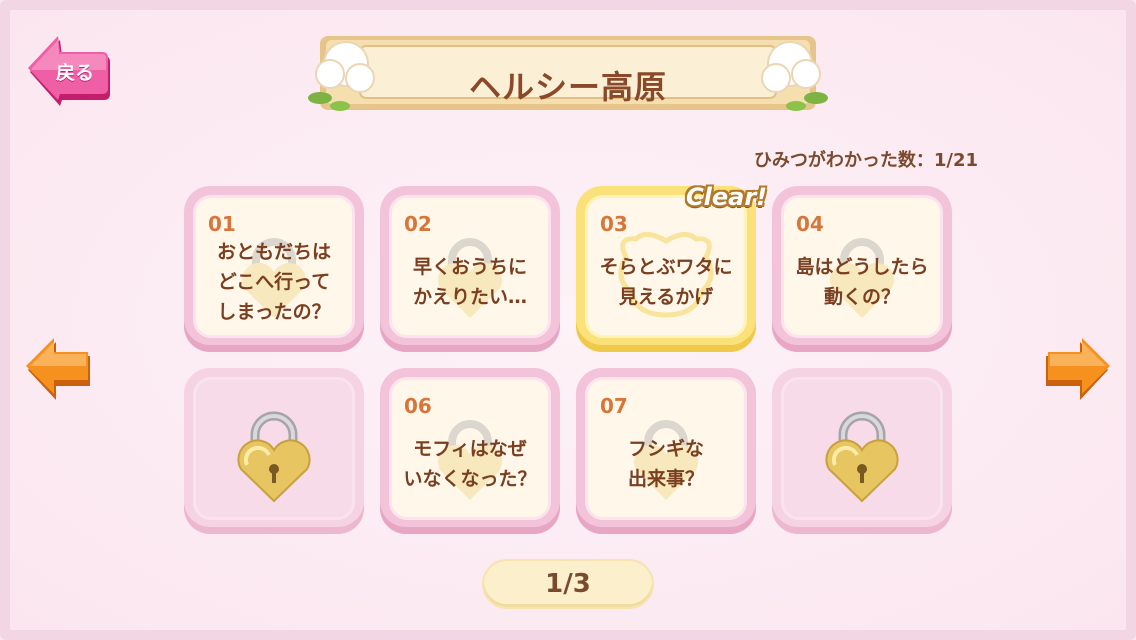 Image resolution: width=1136 pixels, height=640 pixels. I want to click on card-inner: 06 モフィはなぜ いなくなった？, so click(470, 448).